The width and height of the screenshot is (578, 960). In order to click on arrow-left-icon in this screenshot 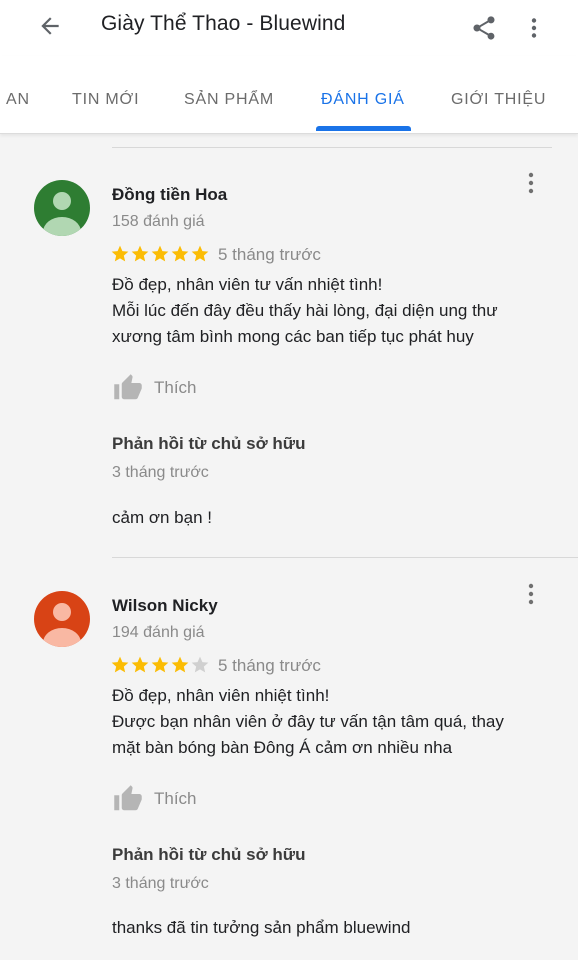, I will do `click(50, 26)`.